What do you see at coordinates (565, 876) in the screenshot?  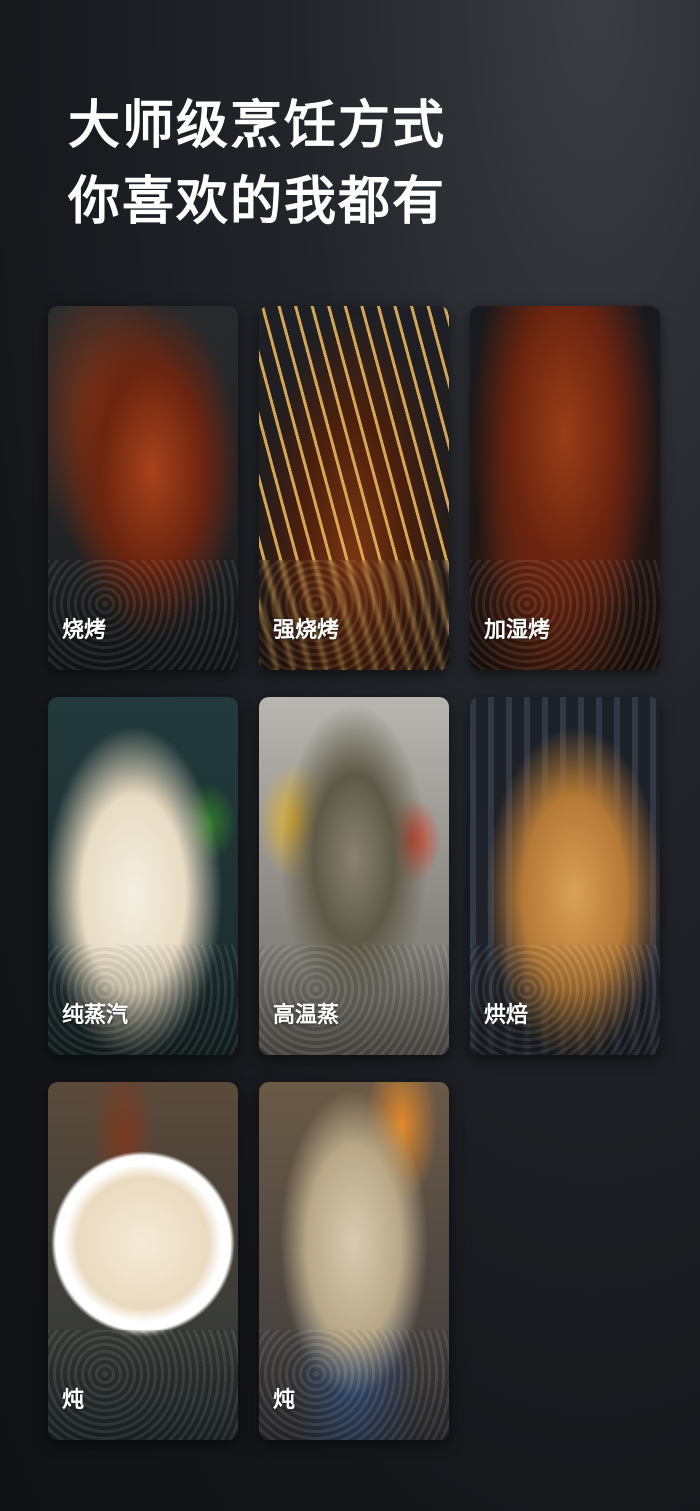 I see `card-bake: 烘焙` at bounding box center [565, 876].